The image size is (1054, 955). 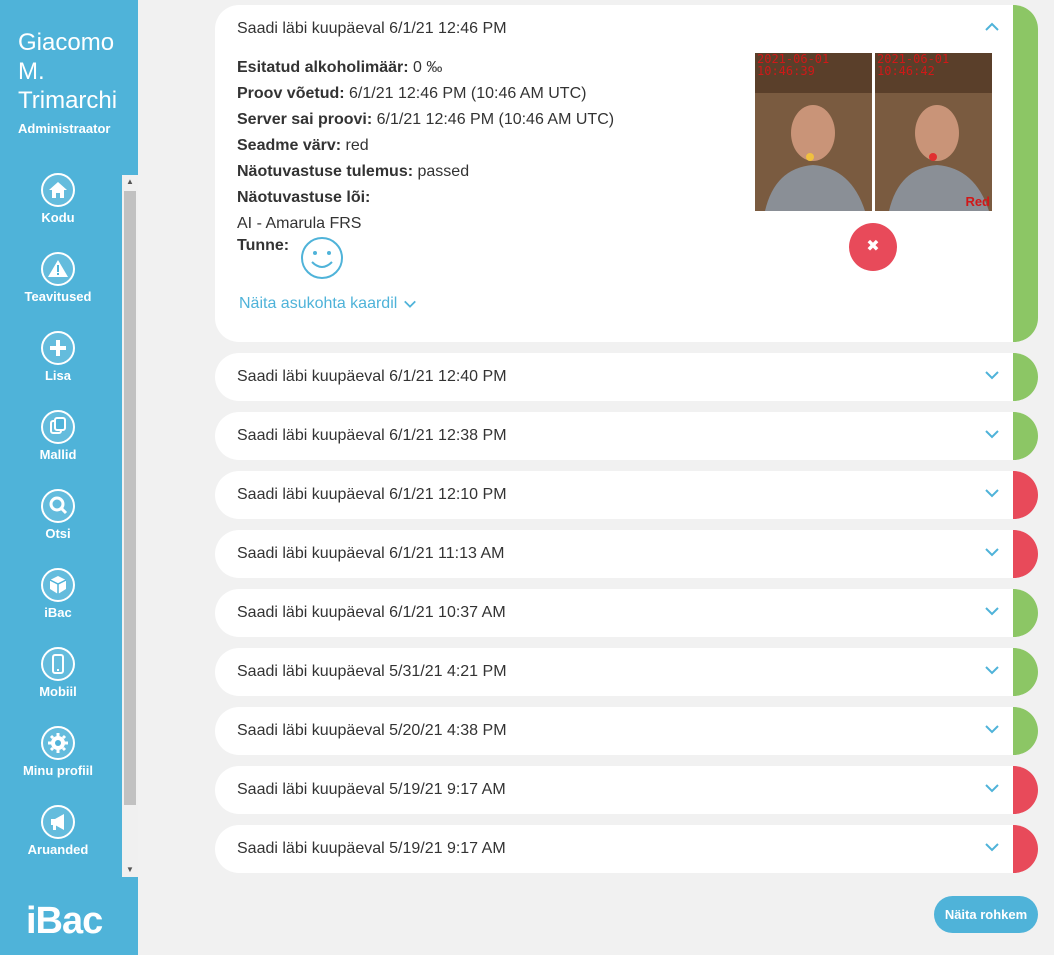 What do you see at coordinates (58, 664) in the screenshot?
I see `mobile-icon` at bounding box center [58, 664].